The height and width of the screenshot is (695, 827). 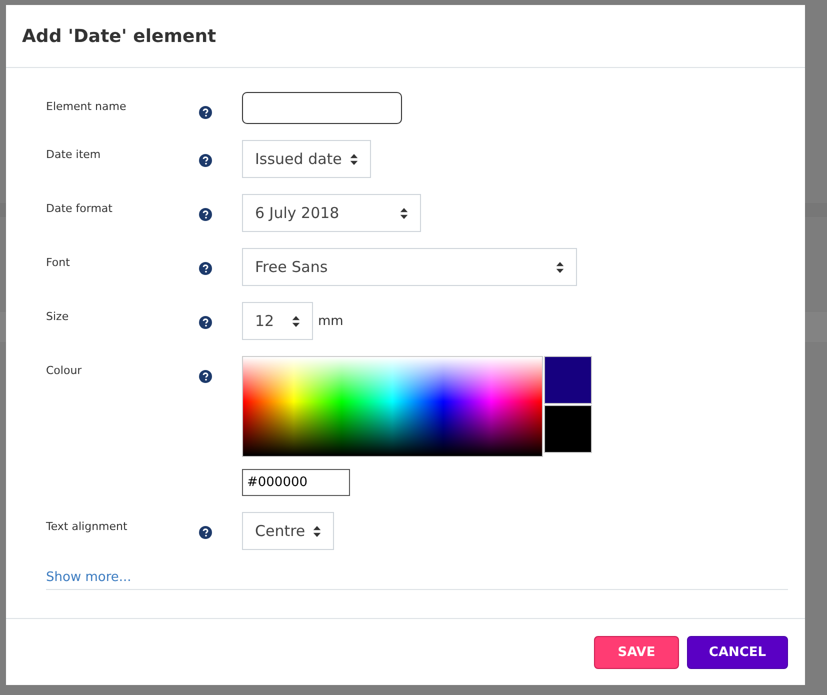 I want to click on field-label: Size, so click(x=58, y=316).